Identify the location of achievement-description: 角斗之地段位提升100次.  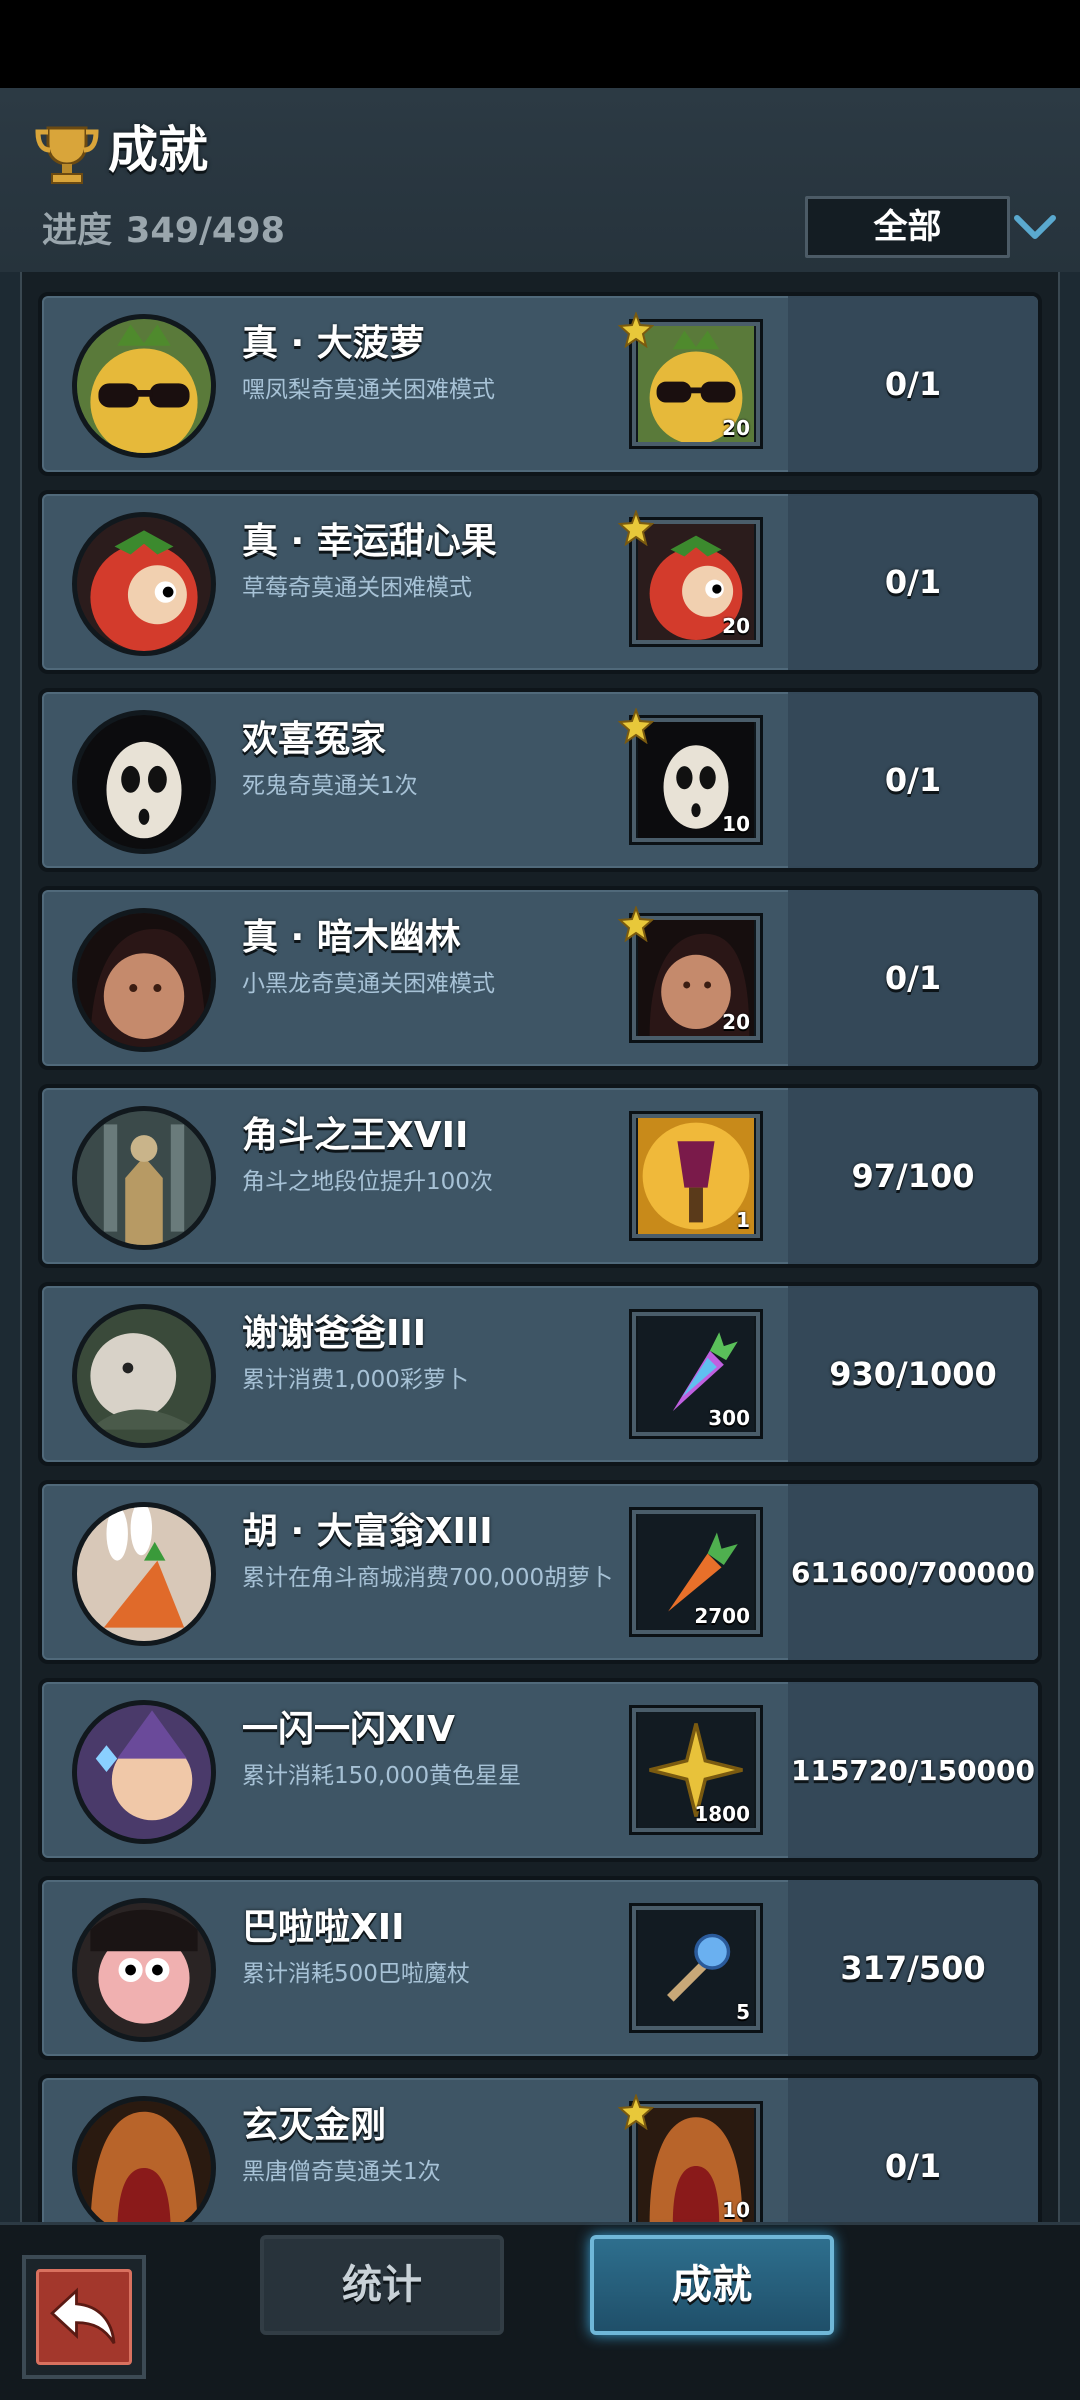
(367, 1182).